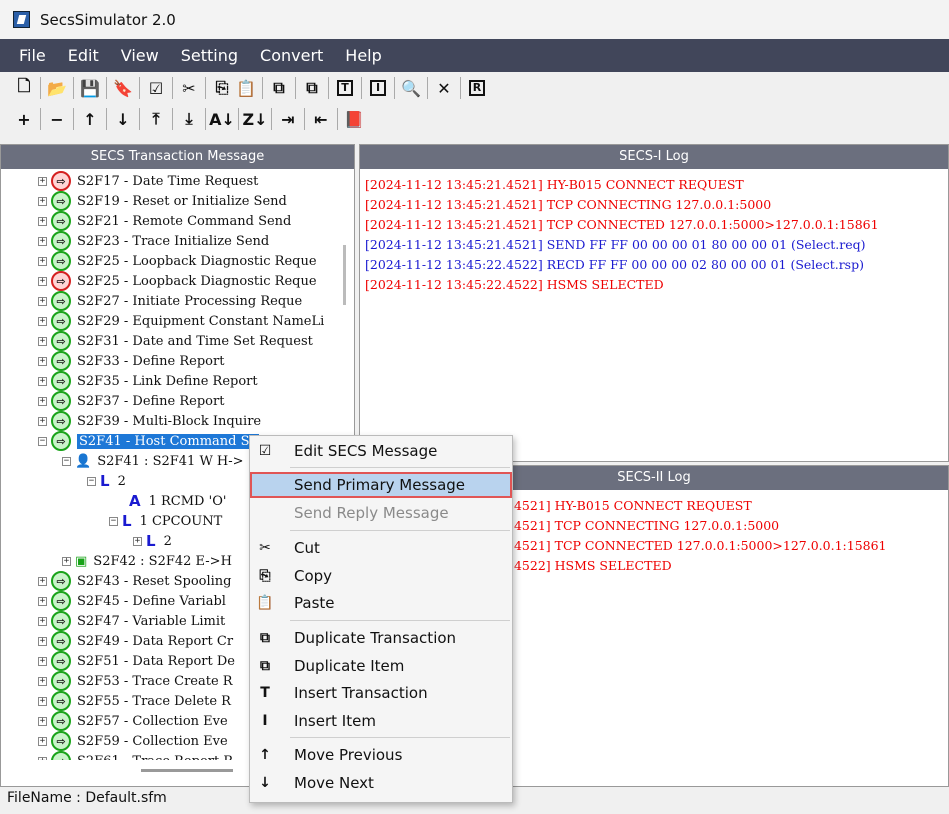 Image resolution: width=949 pixels, height=814 pixels. I want to click on tree-item: + ⇨ S2F37 - Define Report, so click(131, 401).